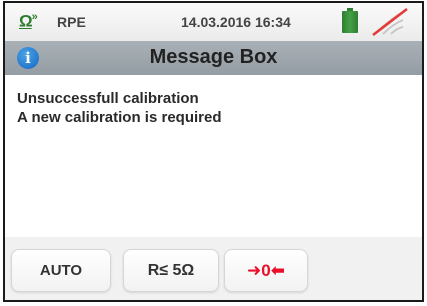 The height and width of the screenshot is (306, 427). Describe the element at coordinates (236, 22) in the screenshot. I see `date-time: 14.03.2016 16:34` at that location.